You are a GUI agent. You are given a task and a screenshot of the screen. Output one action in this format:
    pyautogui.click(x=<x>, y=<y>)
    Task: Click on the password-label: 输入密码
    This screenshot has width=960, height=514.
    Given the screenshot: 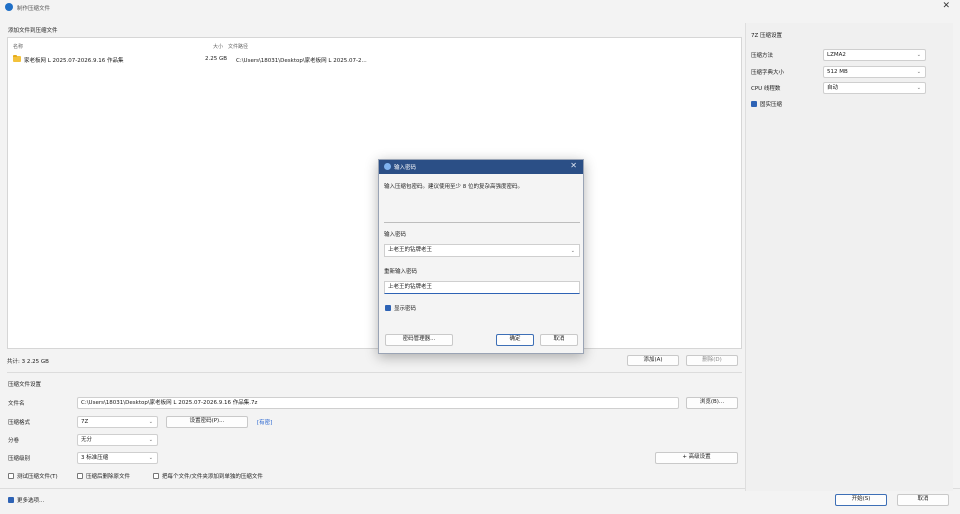 What is the action you would take?
    pyautogui.click(x=395, y=235)
    